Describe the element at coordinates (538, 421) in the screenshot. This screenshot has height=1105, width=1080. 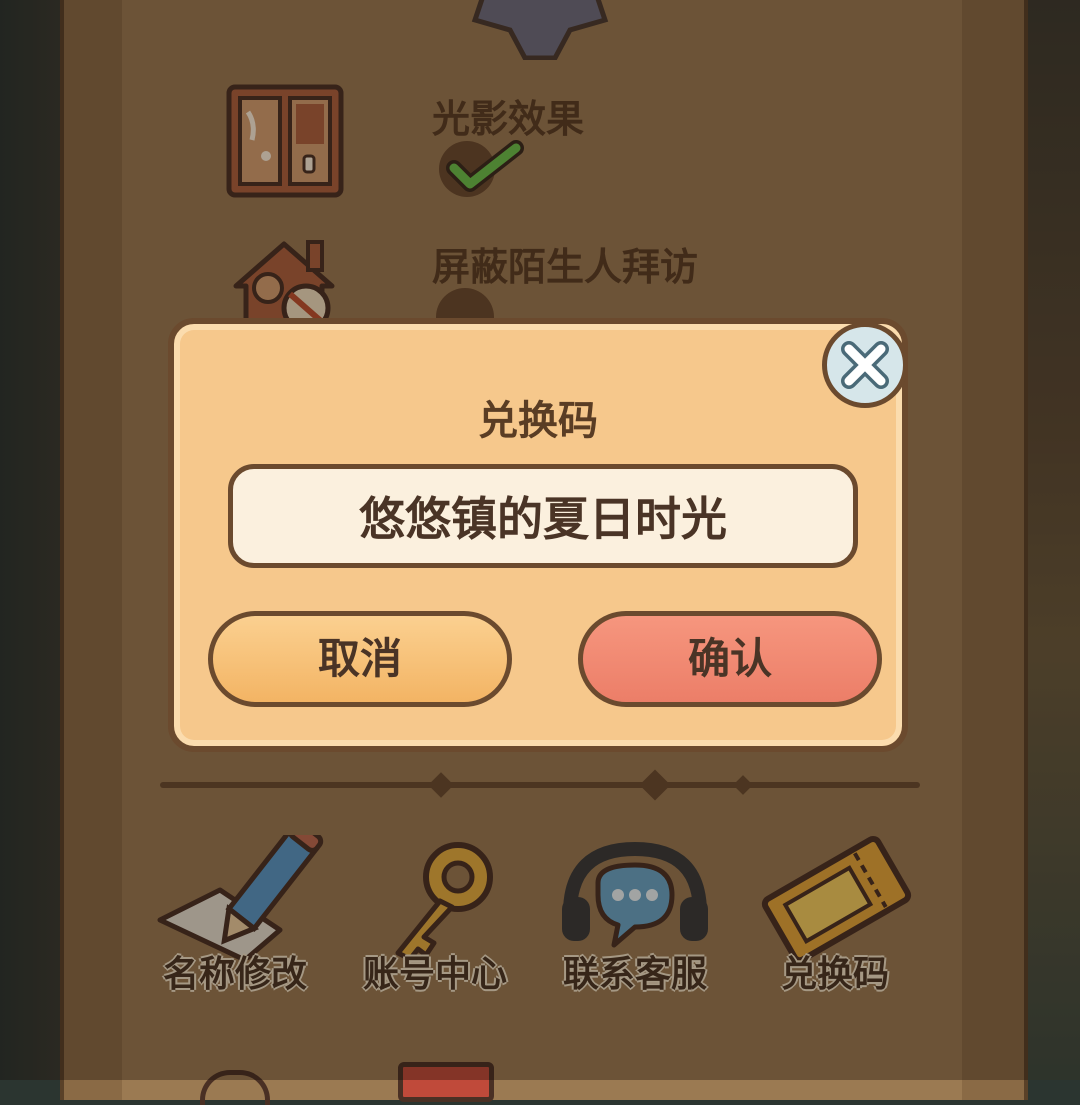
I see `dialog-title: 兑换码` at that location.